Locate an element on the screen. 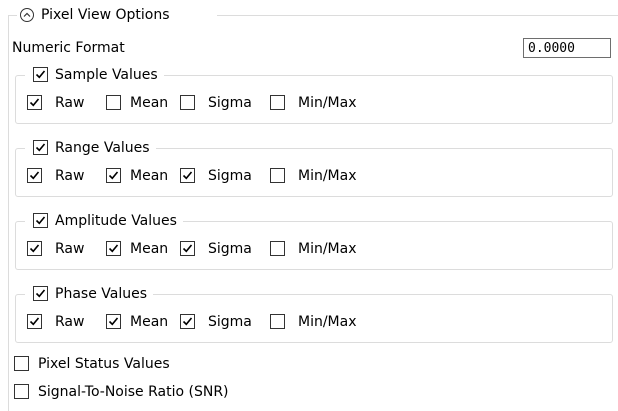 This screenshot has height=411, width=618. amplitude-values-raw-label: Raw is located at coordinates (70, 249).